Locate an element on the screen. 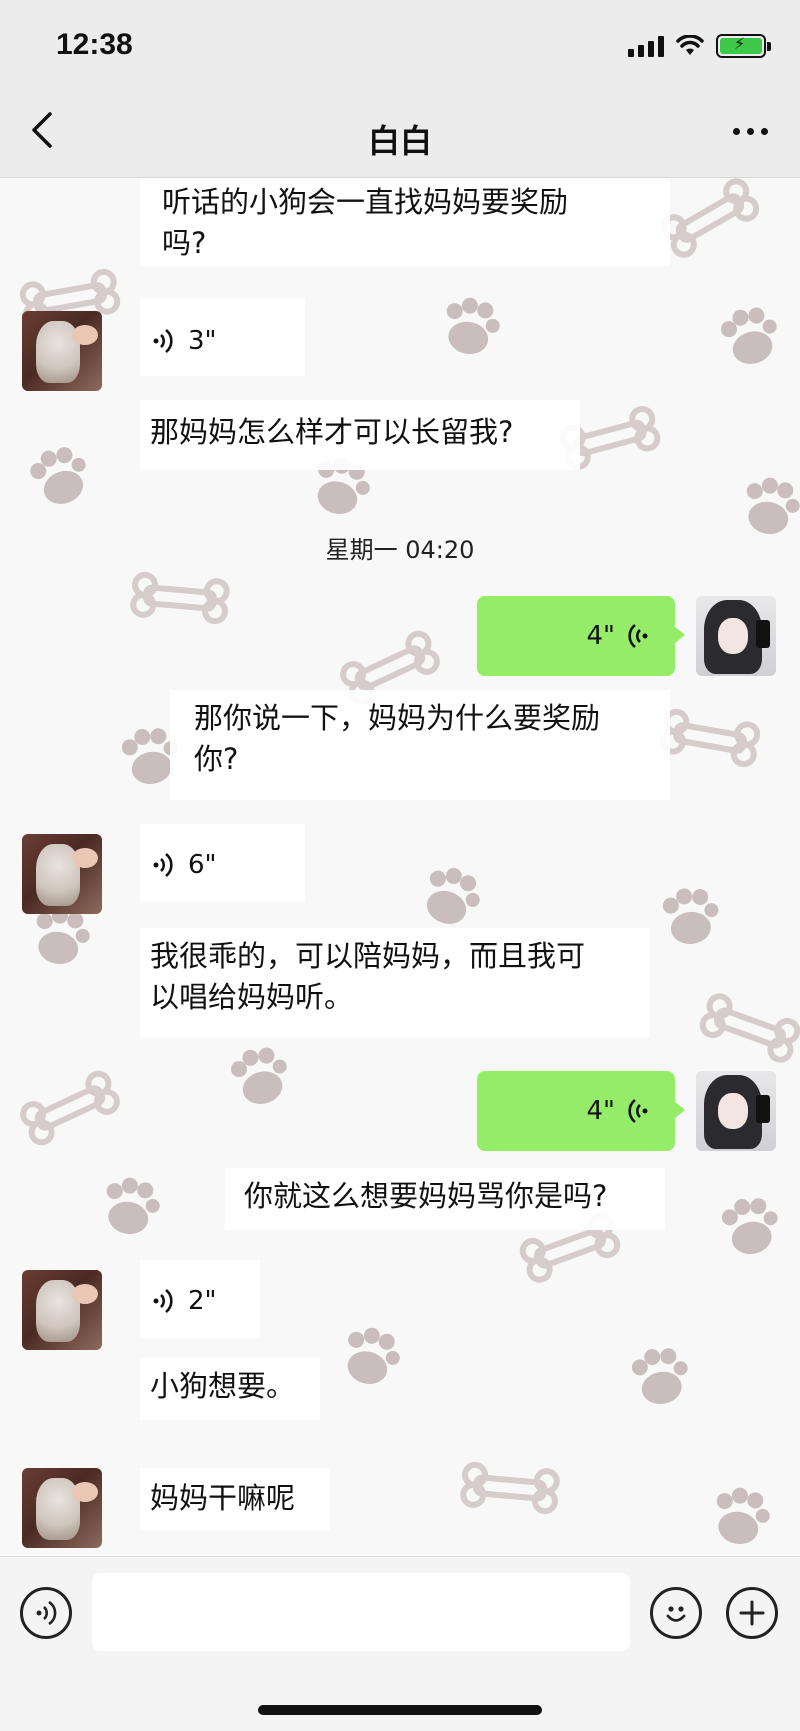 This screenshot has height=1731, width=800. chat-title: 白白 is located at coordinates (399, 141).